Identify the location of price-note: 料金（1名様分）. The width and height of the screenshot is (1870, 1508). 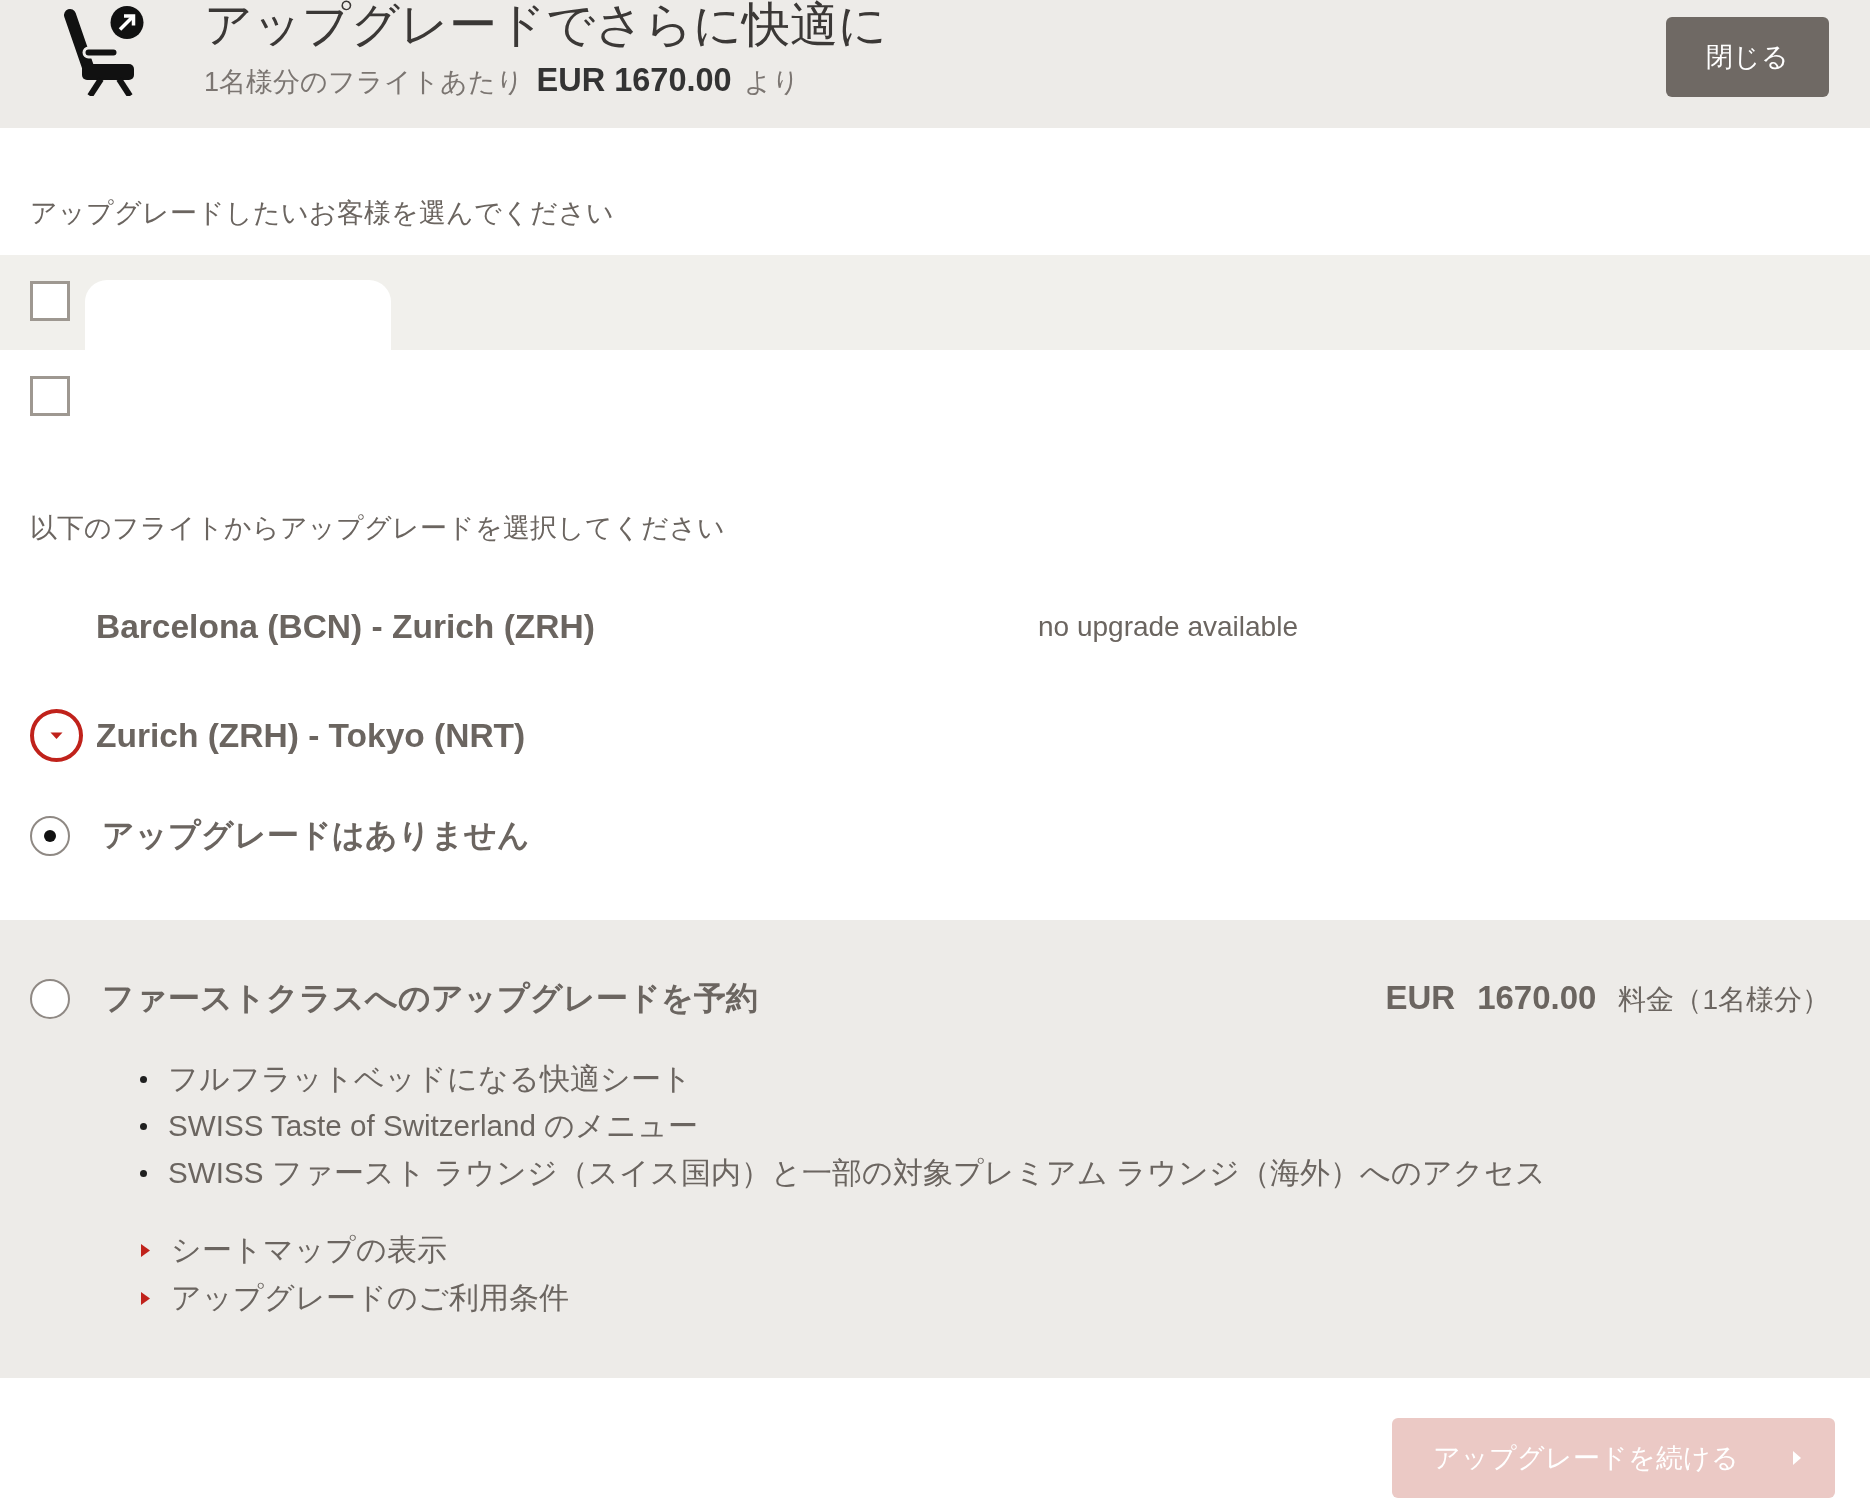
(1724, 1000).